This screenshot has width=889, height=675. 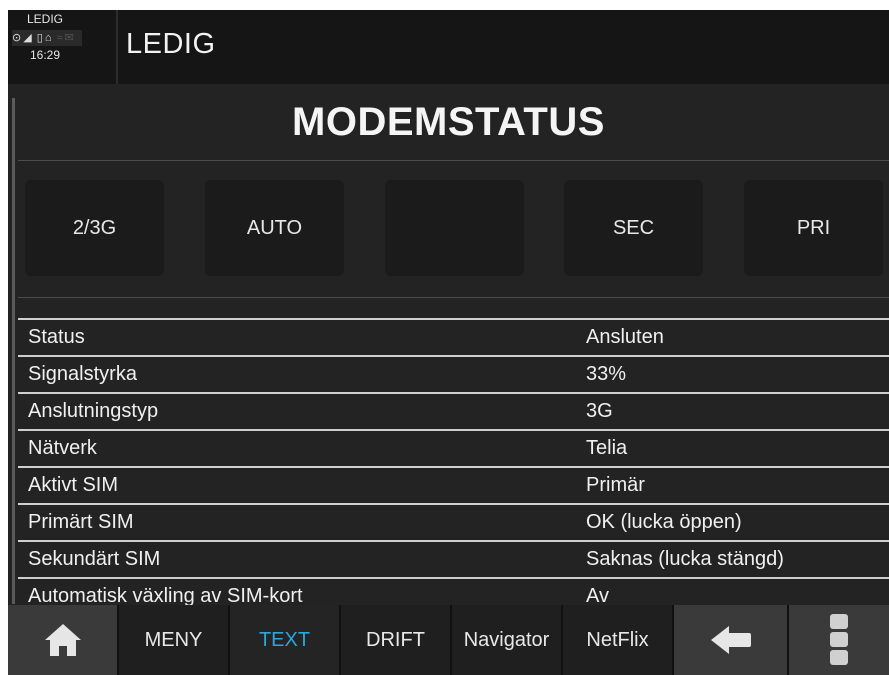 I want to click on row-value: 3G, so click(x=599, y=411).